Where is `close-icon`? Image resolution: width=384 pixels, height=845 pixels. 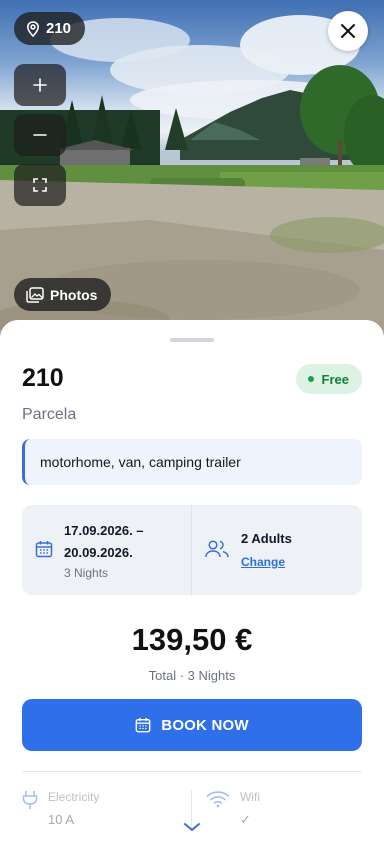 close-icon is located at coordinates (348, 31).